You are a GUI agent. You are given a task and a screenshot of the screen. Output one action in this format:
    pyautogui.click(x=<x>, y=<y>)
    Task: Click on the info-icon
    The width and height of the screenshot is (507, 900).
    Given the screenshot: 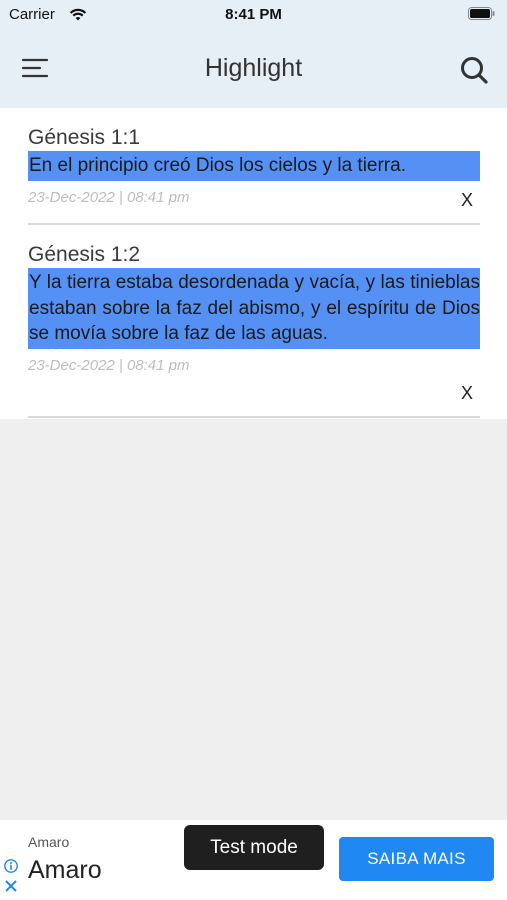 What is the action you would take?
    pyautogui.click(x=11, y=866)
    